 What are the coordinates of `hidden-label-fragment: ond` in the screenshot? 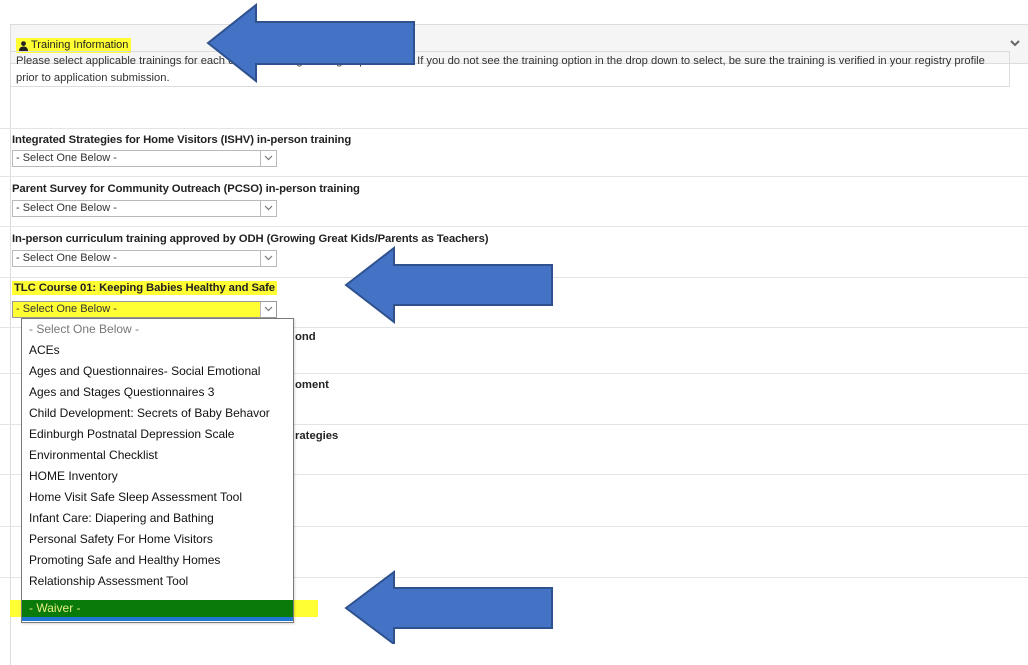 It's located at (305, 337).